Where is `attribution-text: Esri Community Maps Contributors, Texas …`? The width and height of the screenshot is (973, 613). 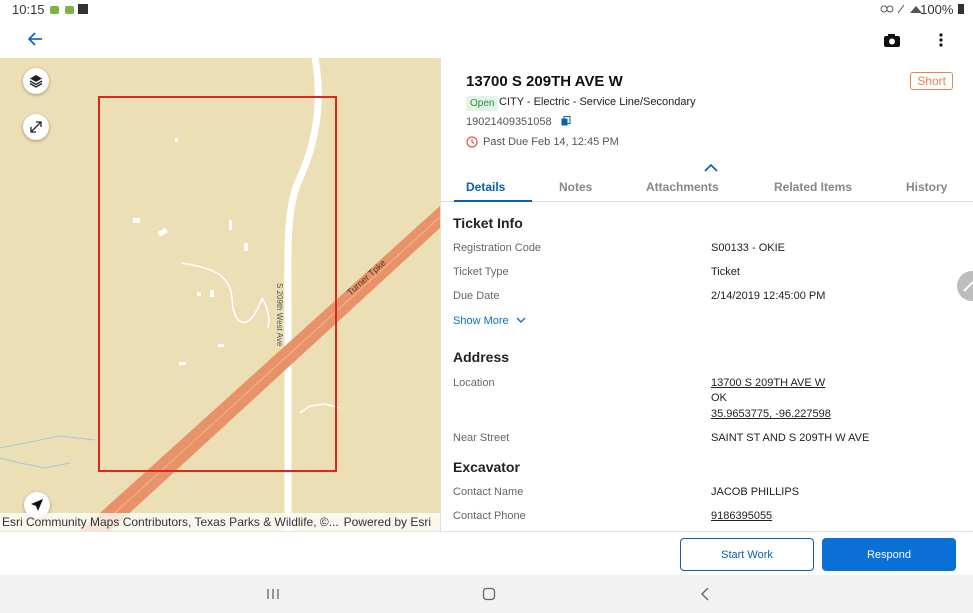
attribution-text: Esri Community Maps Contributors, Texas … is located at coordinates (170, 522).